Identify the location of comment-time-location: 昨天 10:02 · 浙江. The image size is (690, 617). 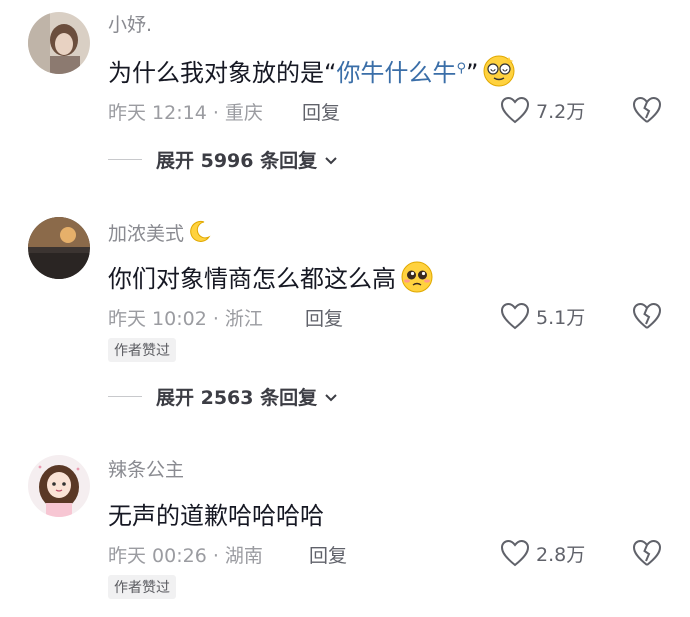
(185, 319).